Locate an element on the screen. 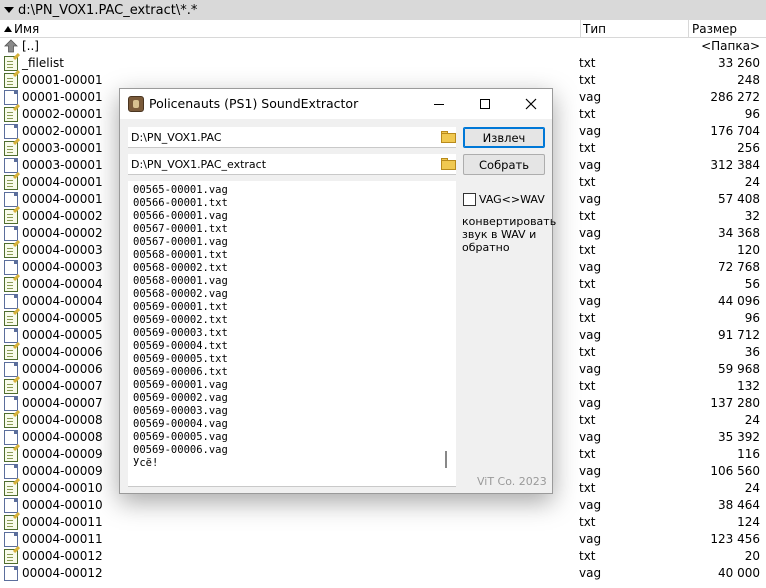 The width and height of the screenshot is (766, 588). file-row: 00001-00001 txt 248 is located at coordinates (383, 80).